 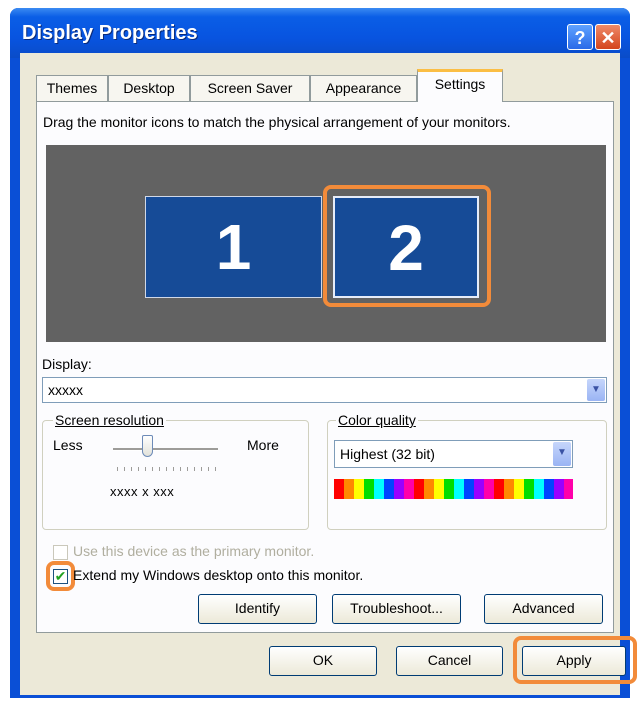 I want to click on monitor-1: 1, so click(x=233, y=247).